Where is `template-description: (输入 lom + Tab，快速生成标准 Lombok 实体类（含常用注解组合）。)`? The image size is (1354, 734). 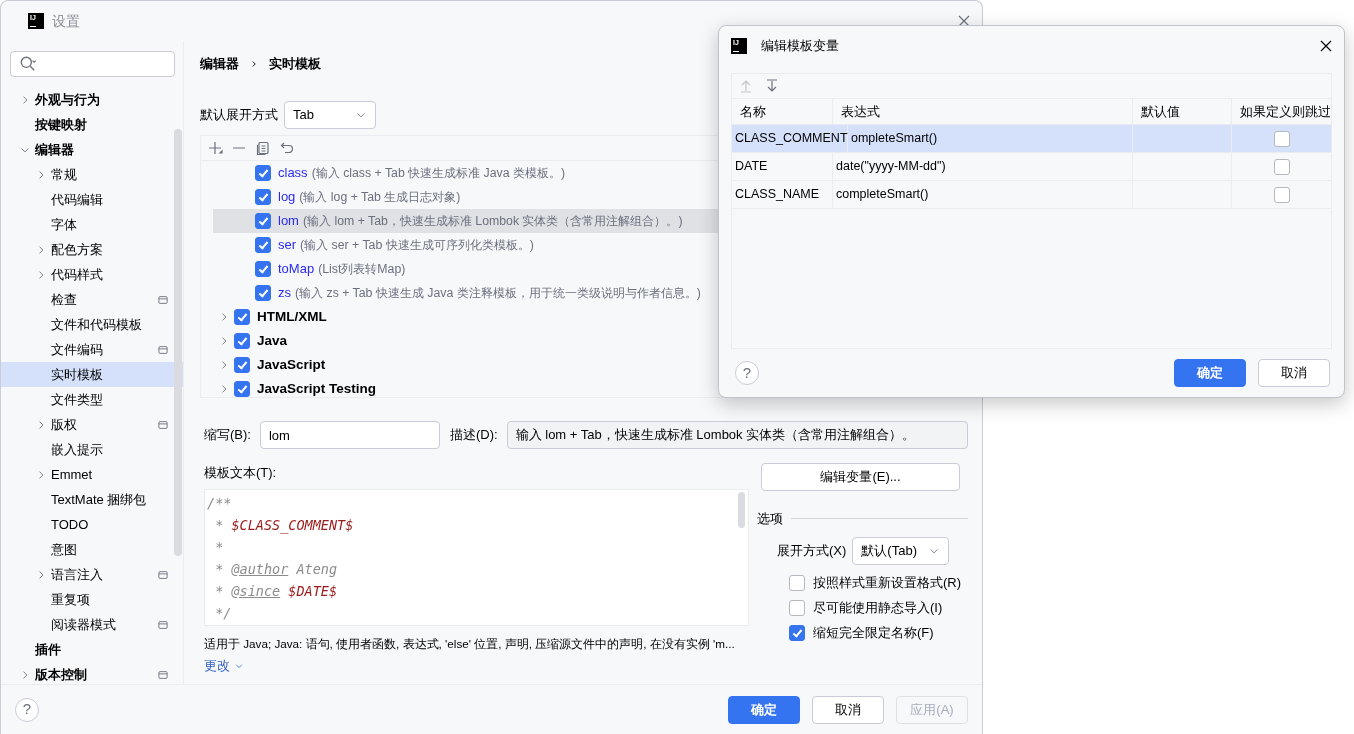
template-description: (输入 lom + Tab，快速生成标准 Lombok 实体类（含常用注解组合）。) is located at coordinates (492, 221).